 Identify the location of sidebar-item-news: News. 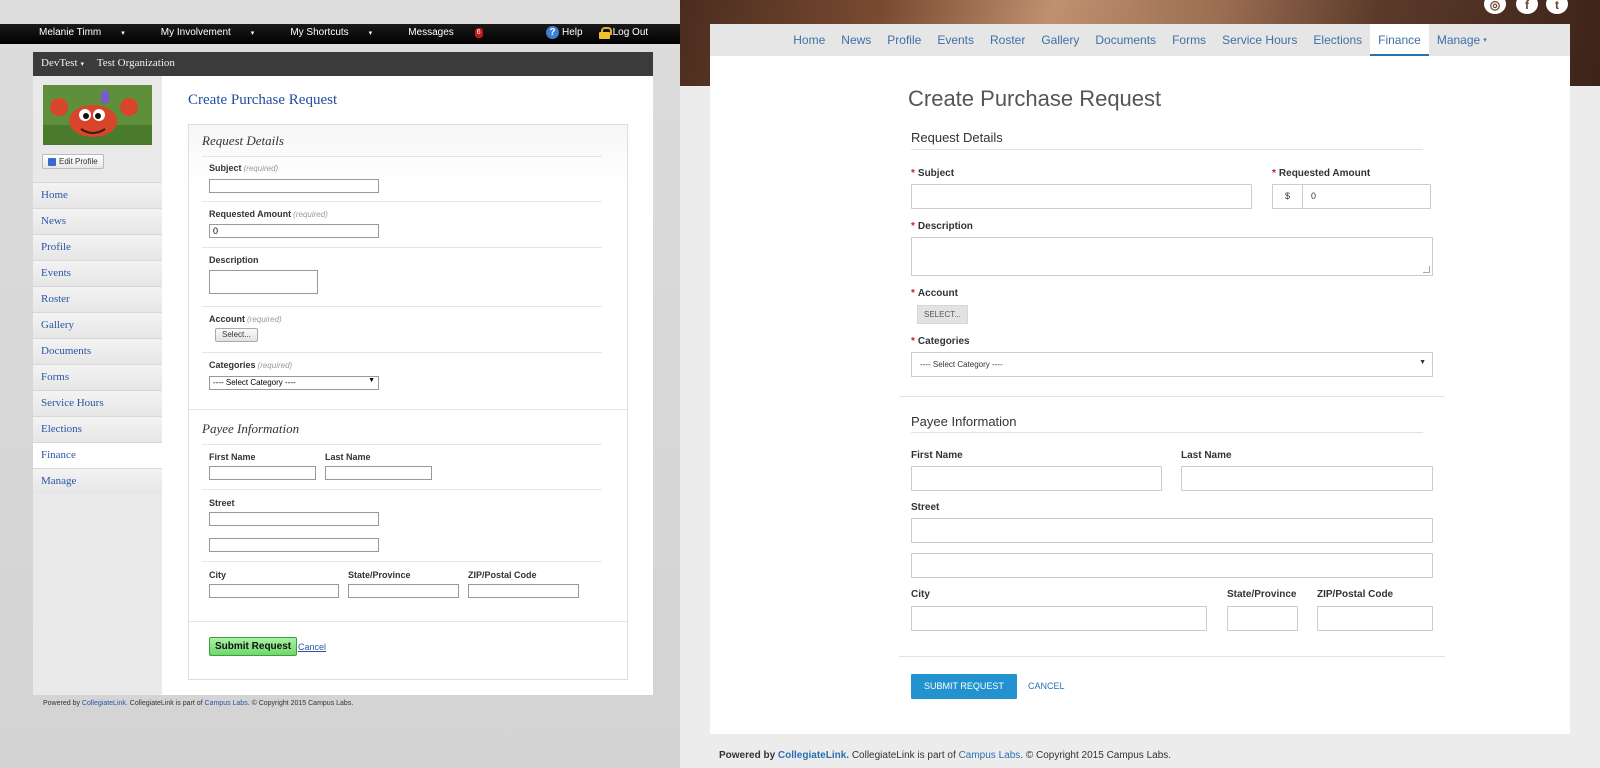
(97, 221).